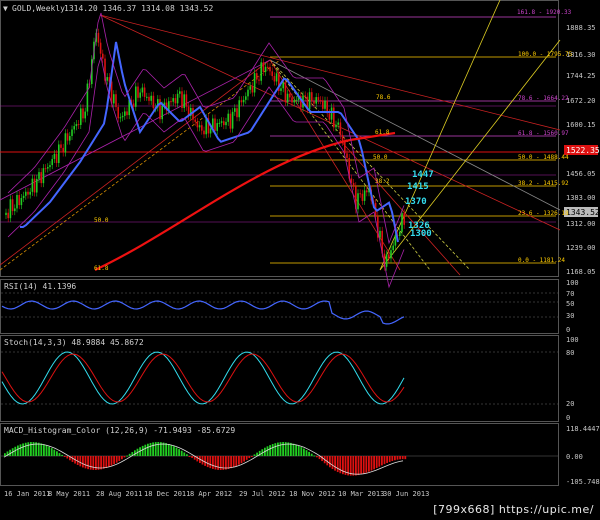 The image size is (600, 520). What do you see at coordinates (581, 125) in the screenshot?
I see `price-scale-label: 1600.15` at bounding box center [581, 125].